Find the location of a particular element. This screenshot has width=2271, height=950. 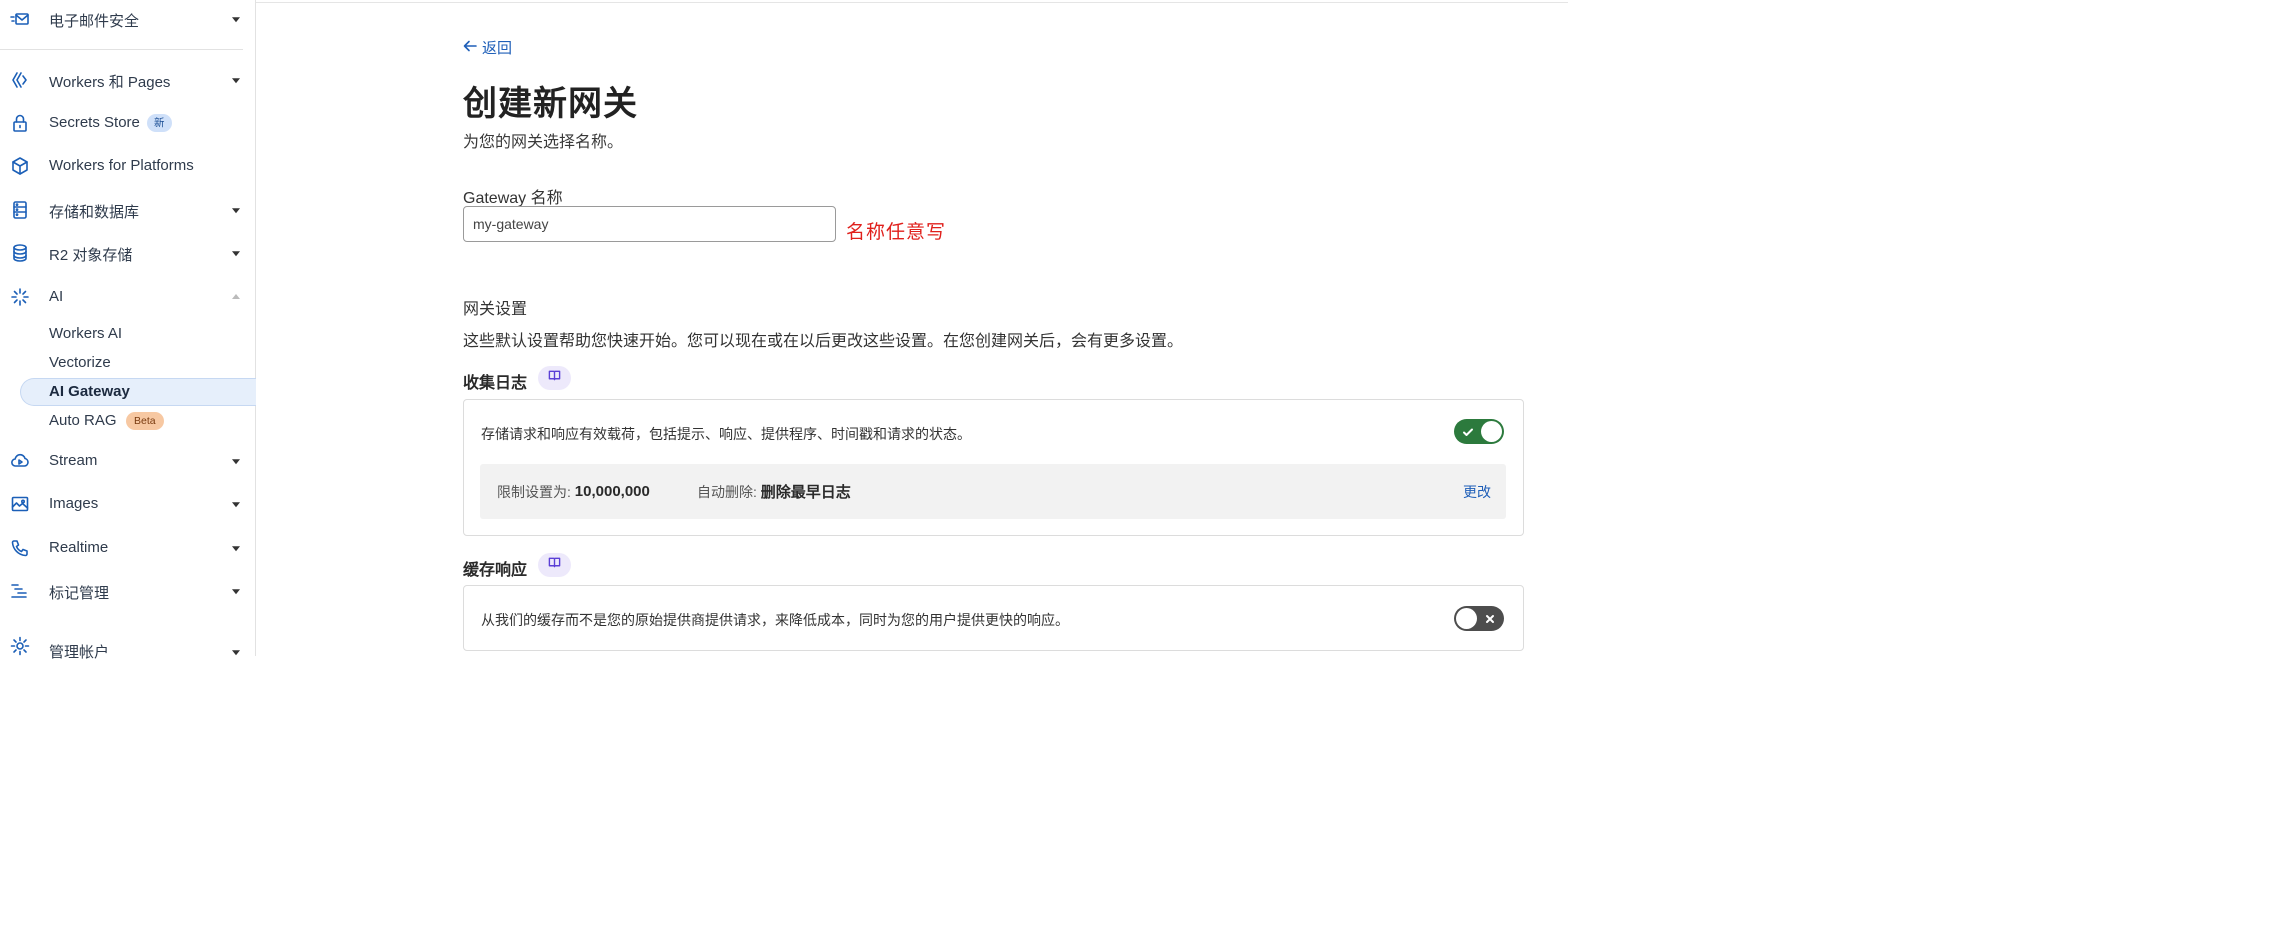

settings-title: 网关设置 is located at coordinates (495, 309).